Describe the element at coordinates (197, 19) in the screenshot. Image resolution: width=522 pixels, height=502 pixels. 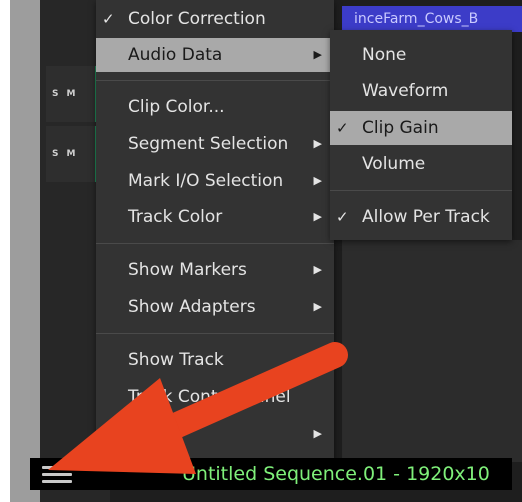
I see `menu-item-label: Color Correction` at that location.